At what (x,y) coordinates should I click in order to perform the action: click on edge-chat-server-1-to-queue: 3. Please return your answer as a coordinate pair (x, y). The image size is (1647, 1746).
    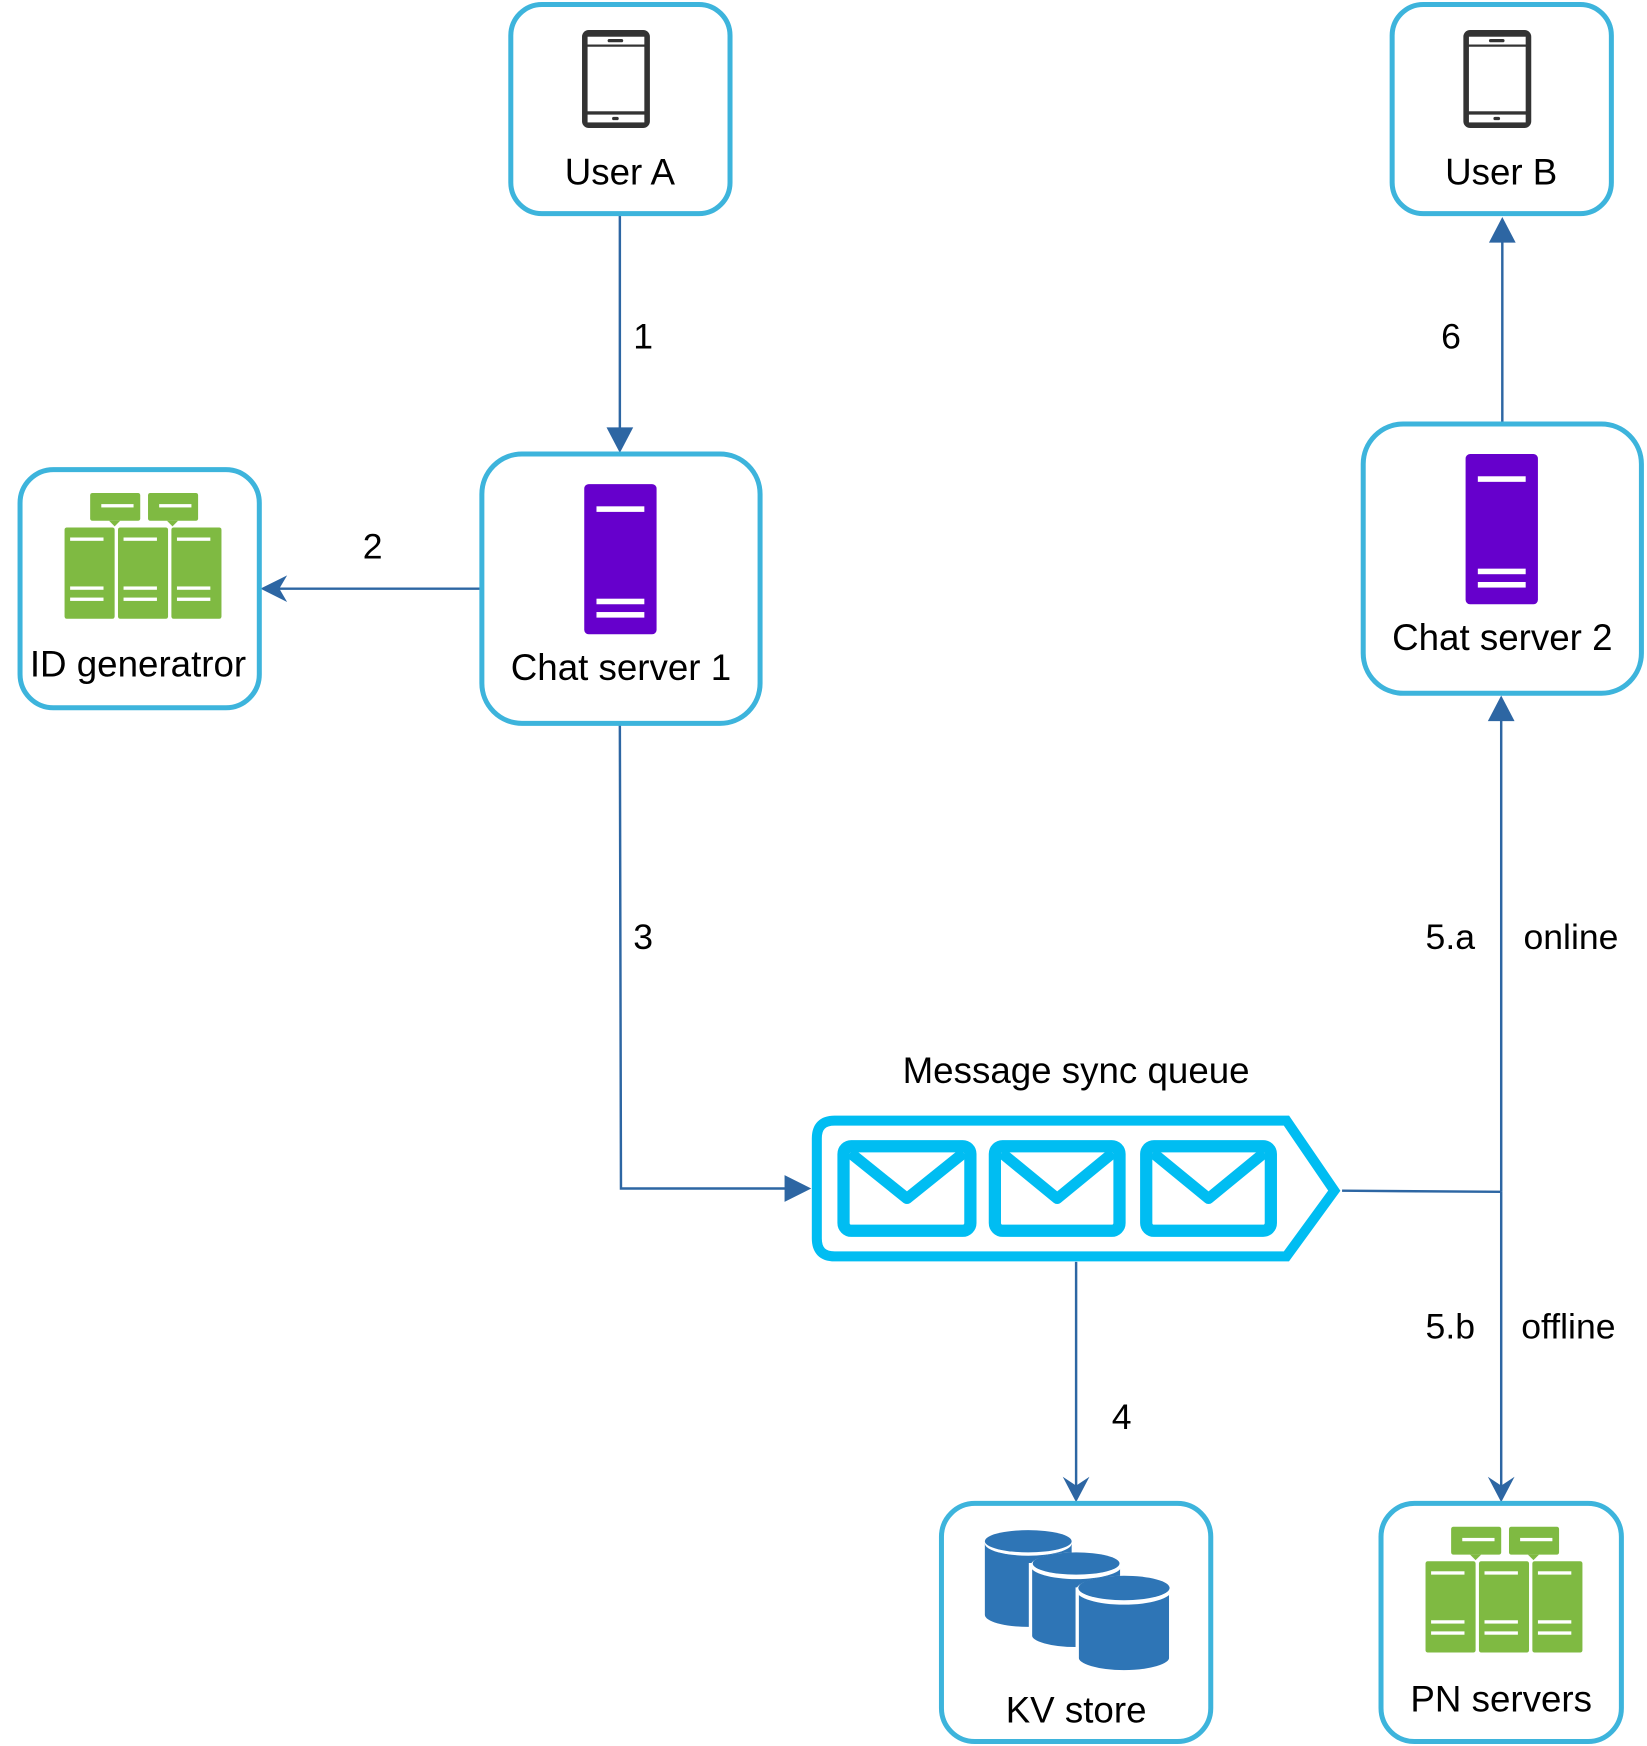
    Looking at the image, I should click on (715, 963).